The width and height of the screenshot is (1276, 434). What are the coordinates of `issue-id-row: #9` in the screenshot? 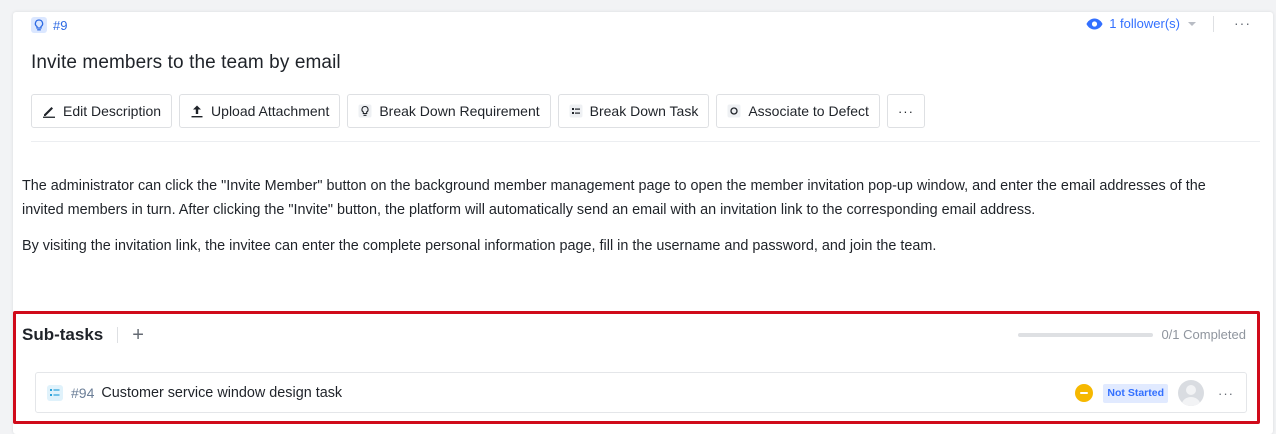 It's located at (49, 25).